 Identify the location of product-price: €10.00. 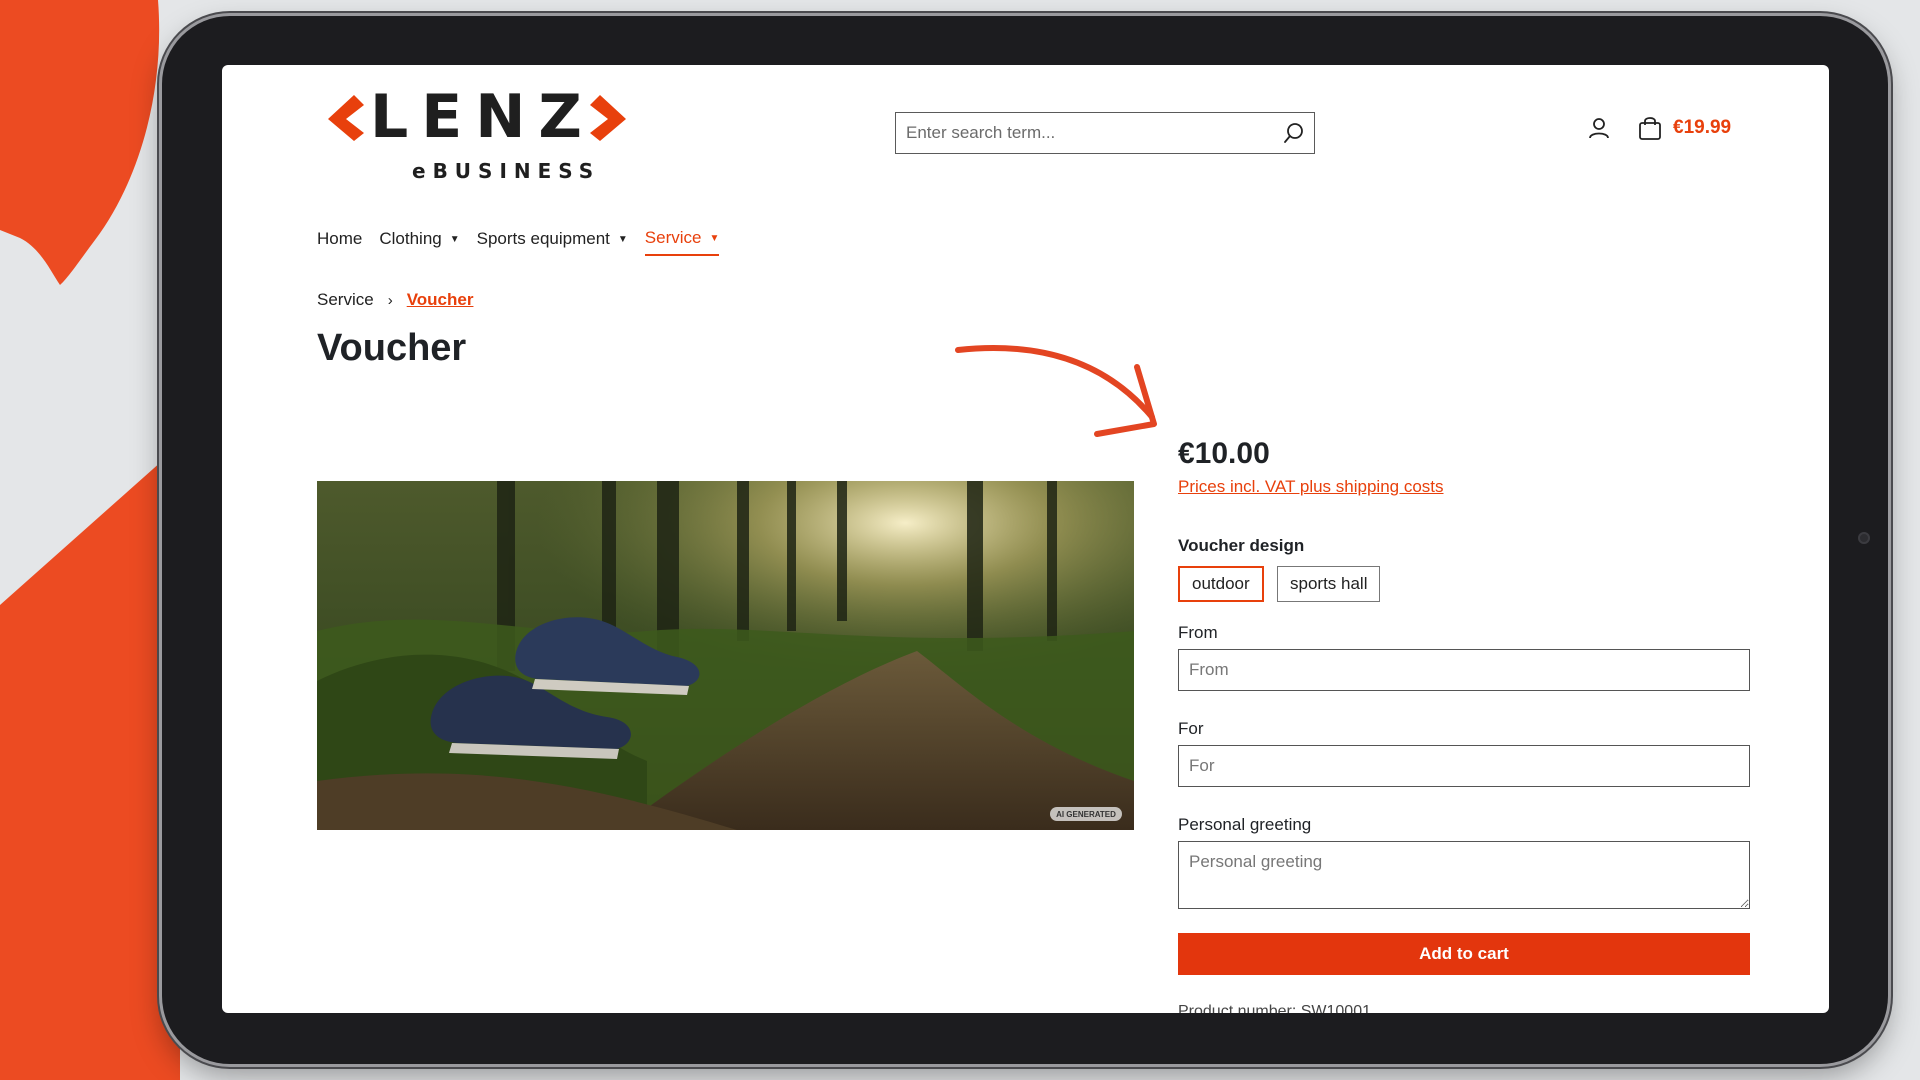
(1224, 453).